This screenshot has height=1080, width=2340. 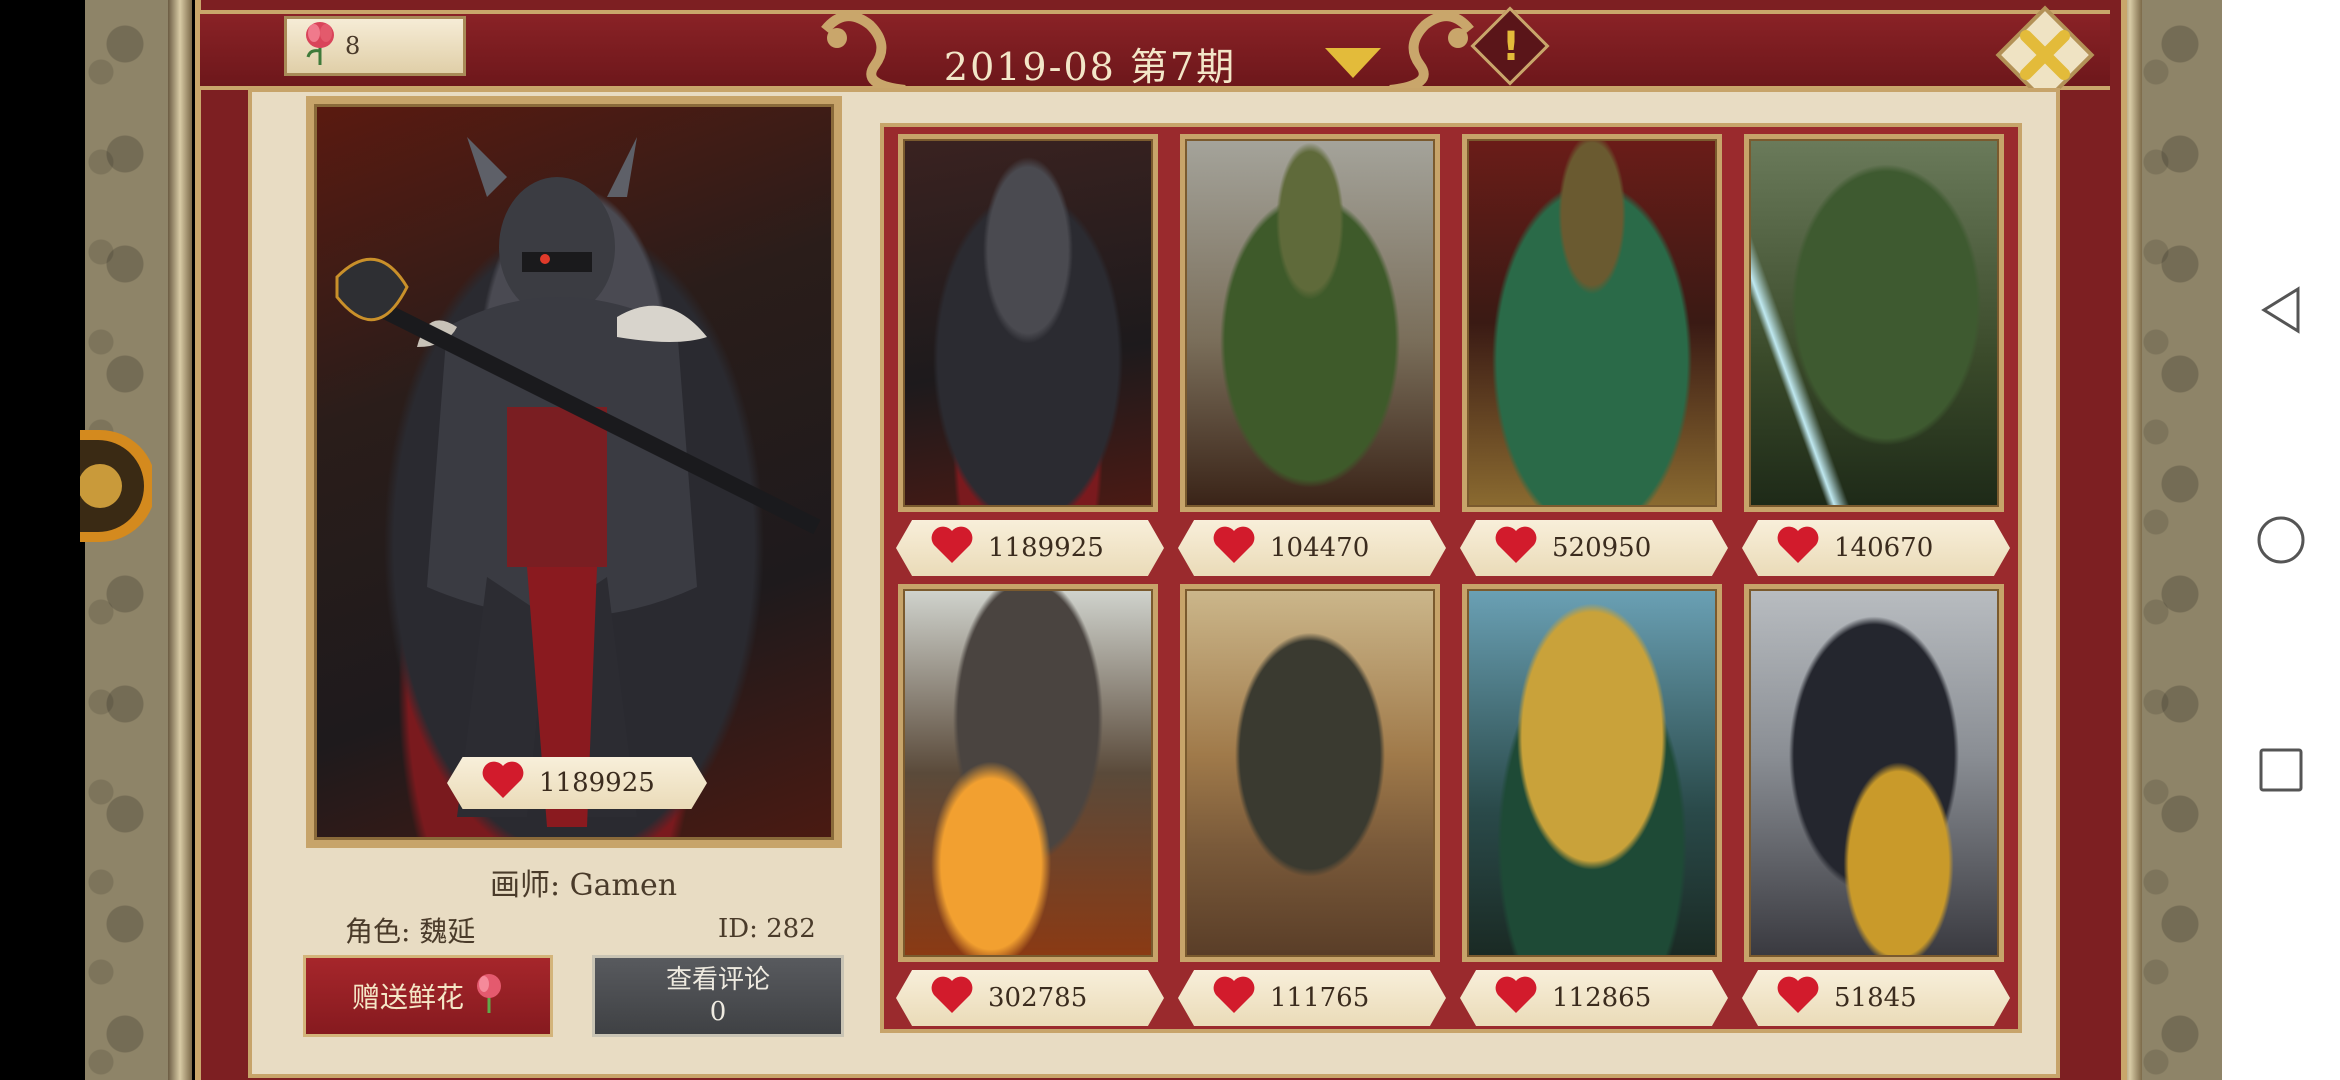 I want to click on entry-like-badge: 111765, so click(x=1312, y=998).